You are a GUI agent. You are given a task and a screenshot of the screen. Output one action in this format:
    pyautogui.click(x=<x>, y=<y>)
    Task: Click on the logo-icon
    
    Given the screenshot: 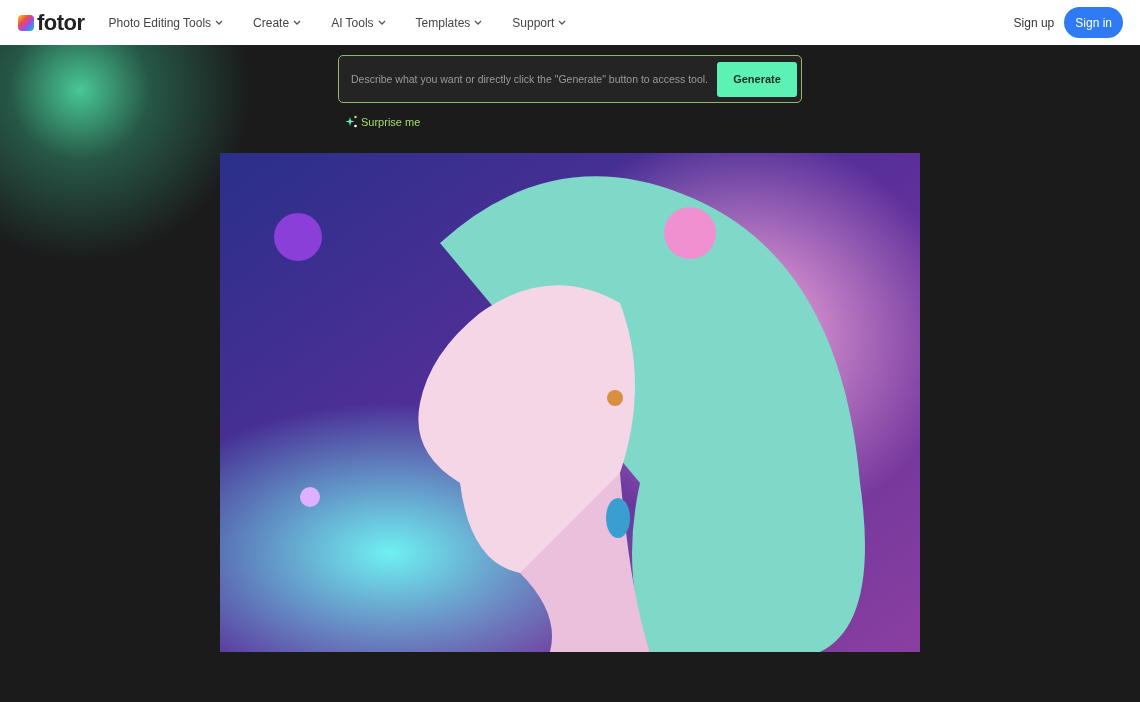 What is the action you would take?
    pyautogui.click(x=26, y=22)
    